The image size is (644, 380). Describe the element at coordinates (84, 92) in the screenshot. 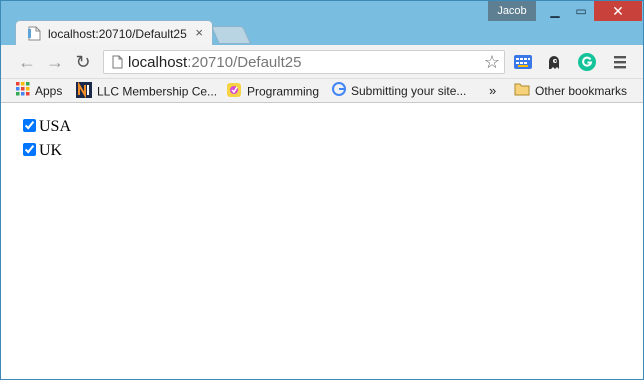

I see `llc-logo-icon` at that location.